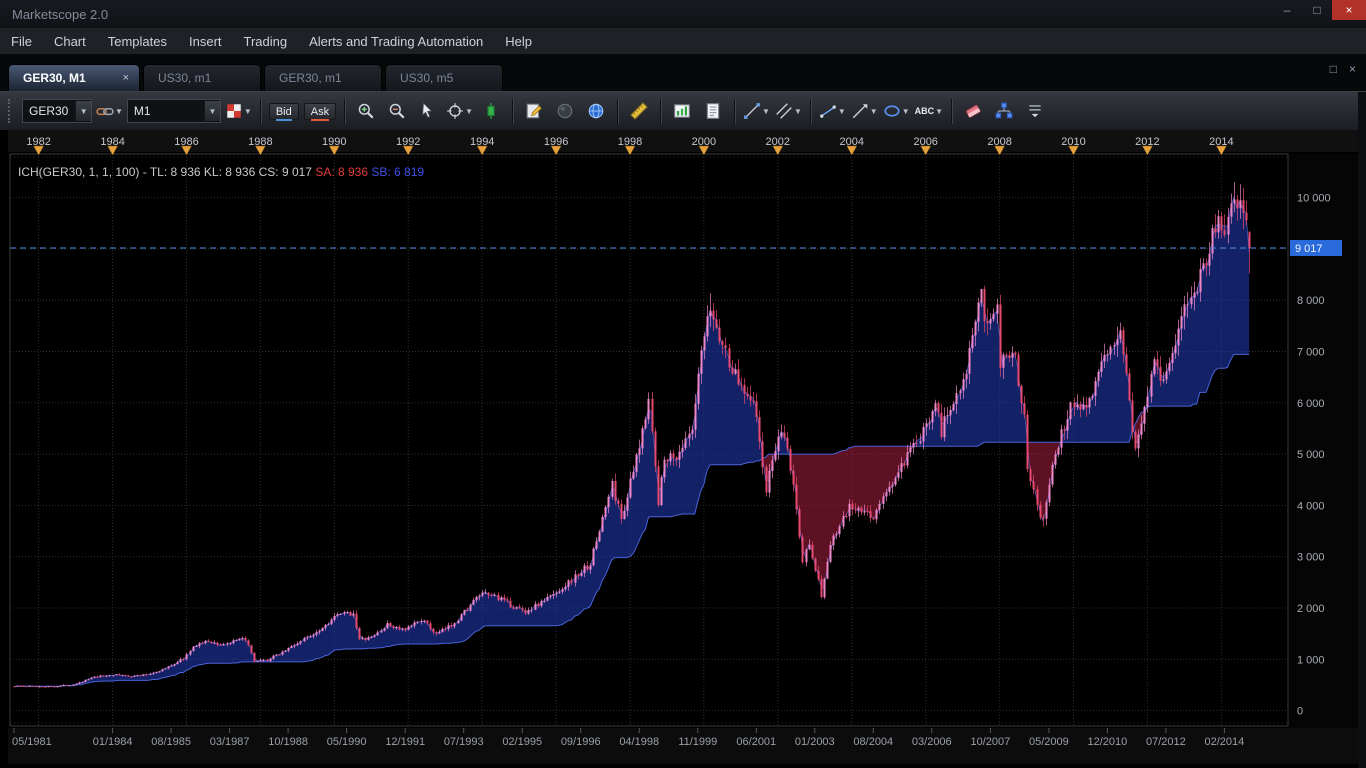 This screenshot has height=768, width=1366. I want to click on menu-alerts-and-trading-automation: Alerts and Trading Automation, so click(396, 41).